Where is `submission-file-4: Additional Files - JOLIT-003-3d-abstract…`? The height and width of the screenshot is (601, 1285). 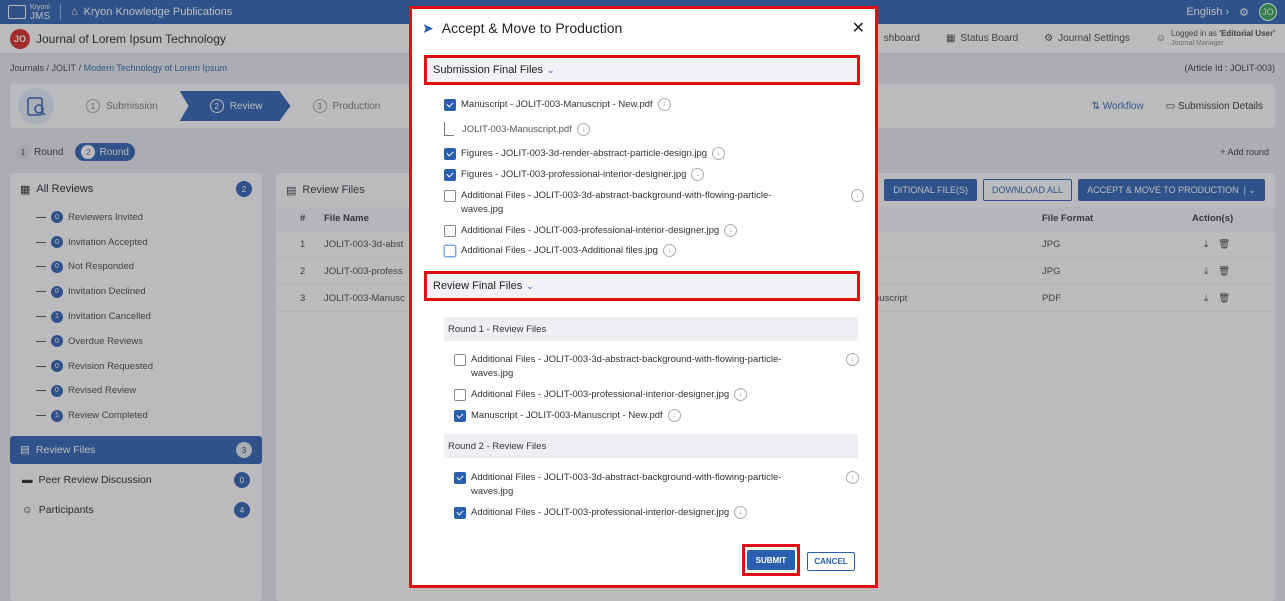 submission-file-4: Additional Files - JOLIT-003-3d-abstract… is located at coordinates (654, 203).